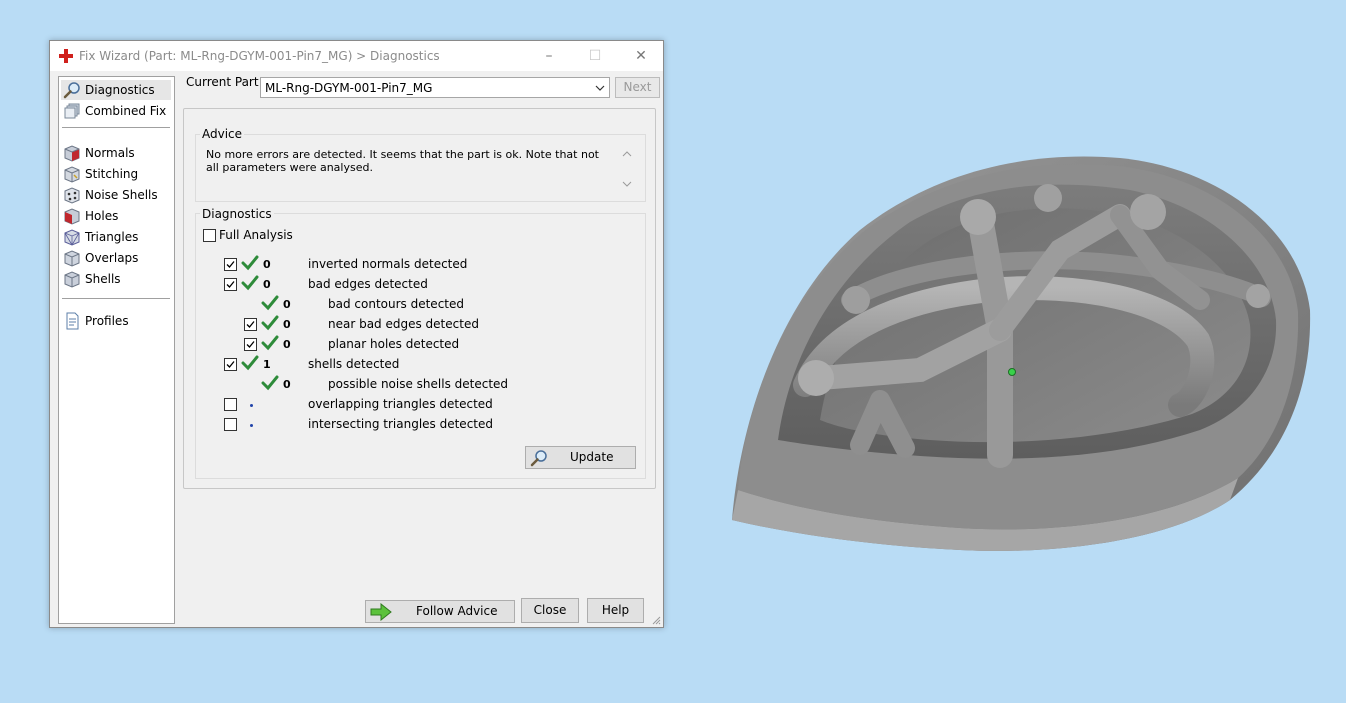  I want to click on stitching-cube-icon, so click(72, 174).